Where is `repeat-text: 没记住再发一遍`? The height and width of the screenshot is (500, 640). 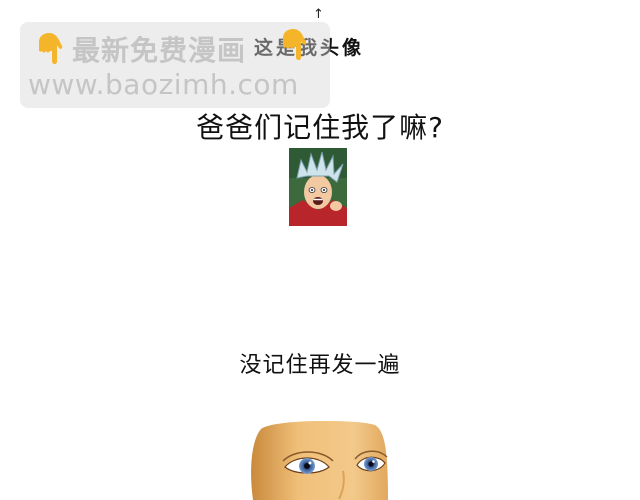
repeat-text: 没记住再发一遍 is located at coordinates (320, 365).